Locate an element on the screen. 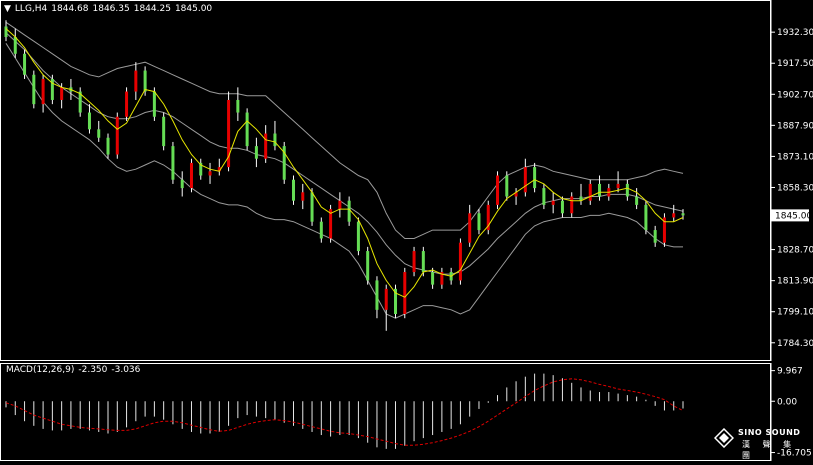 The height and width of the screenshot is (465, 813). price-tick-label: 1813.90 is located at coordinates (795, 282).